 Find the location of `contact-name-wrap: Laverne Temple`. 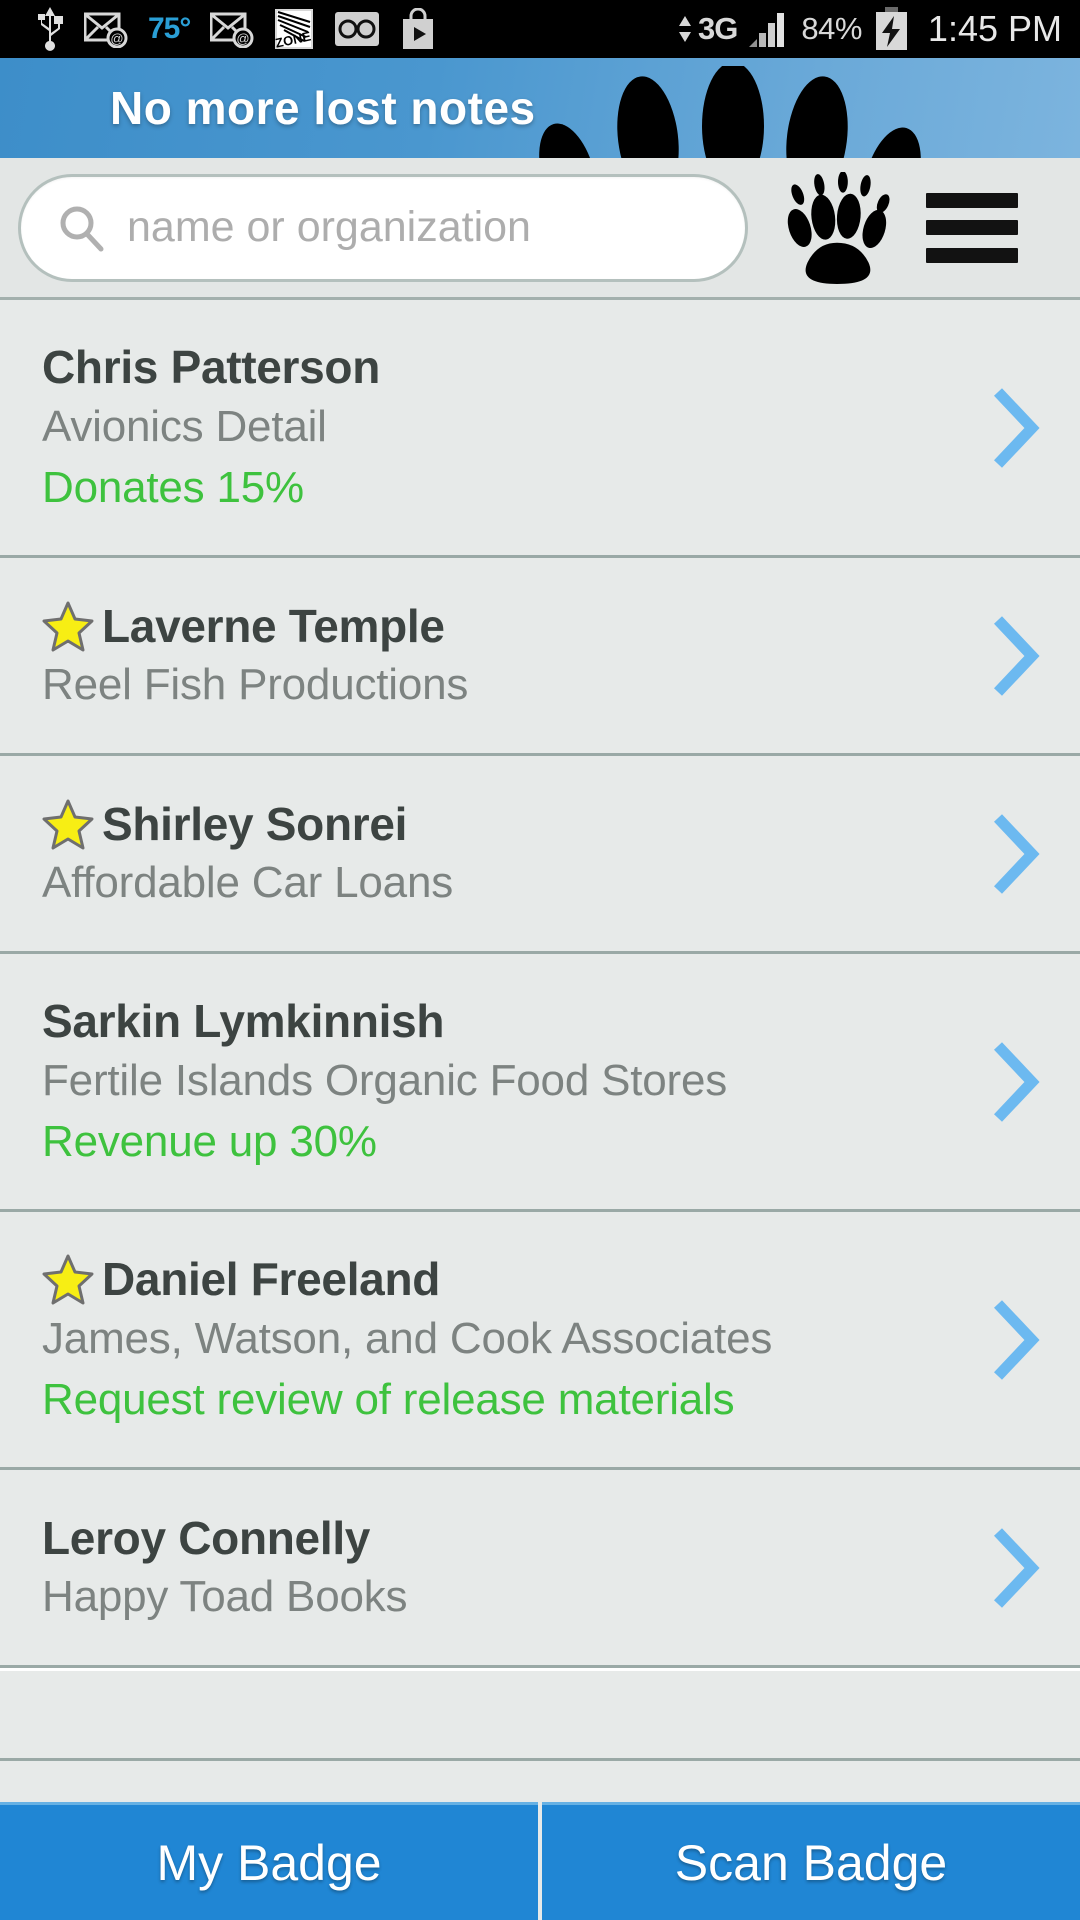

contact-name-wrap: Laverne Temple is located at coordinates (501, 626).